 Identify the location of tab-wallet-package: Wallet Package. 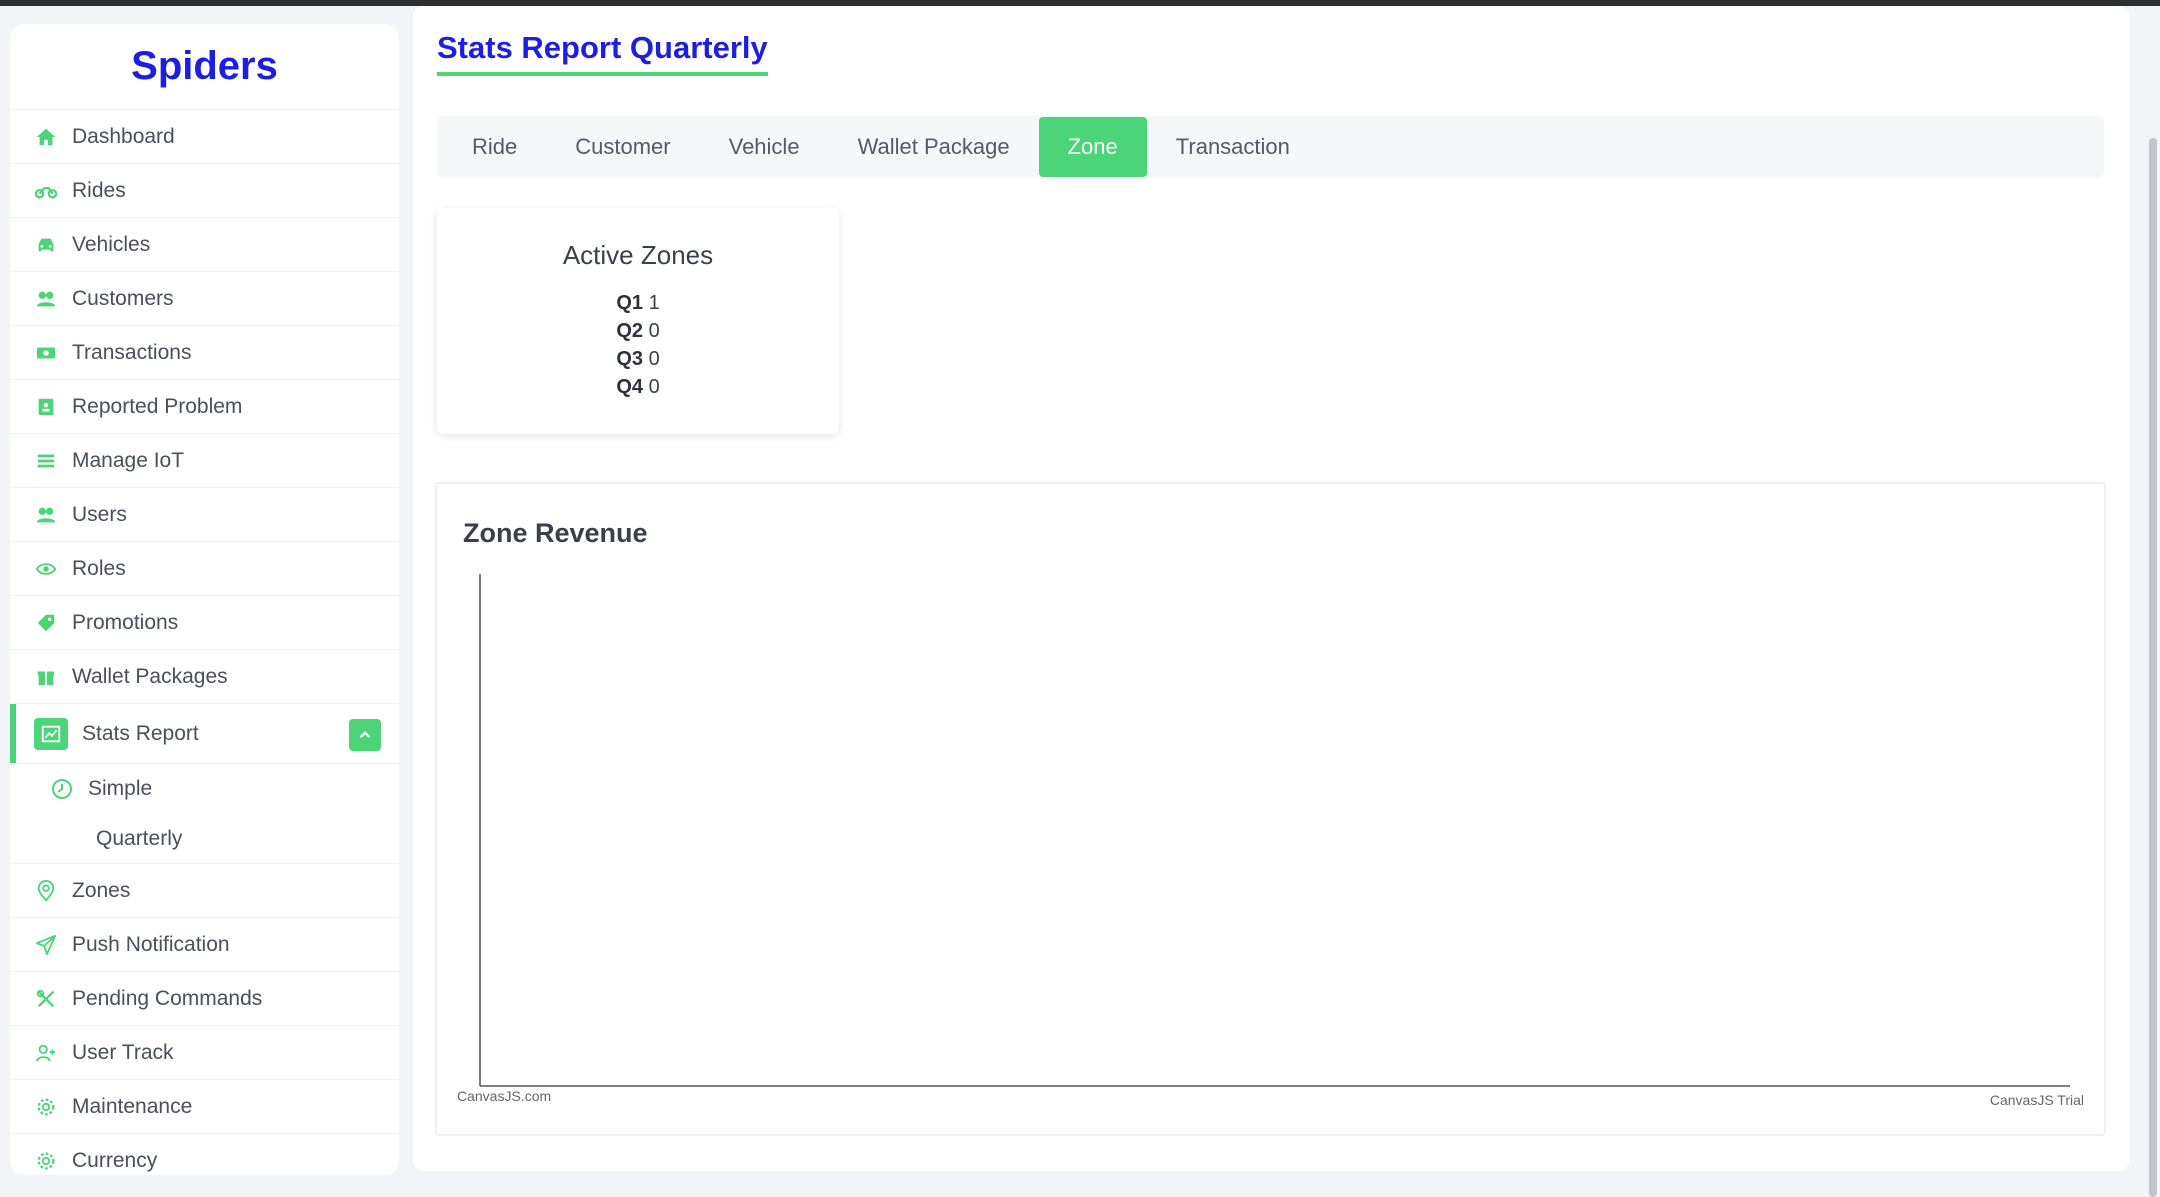
(934, 147).